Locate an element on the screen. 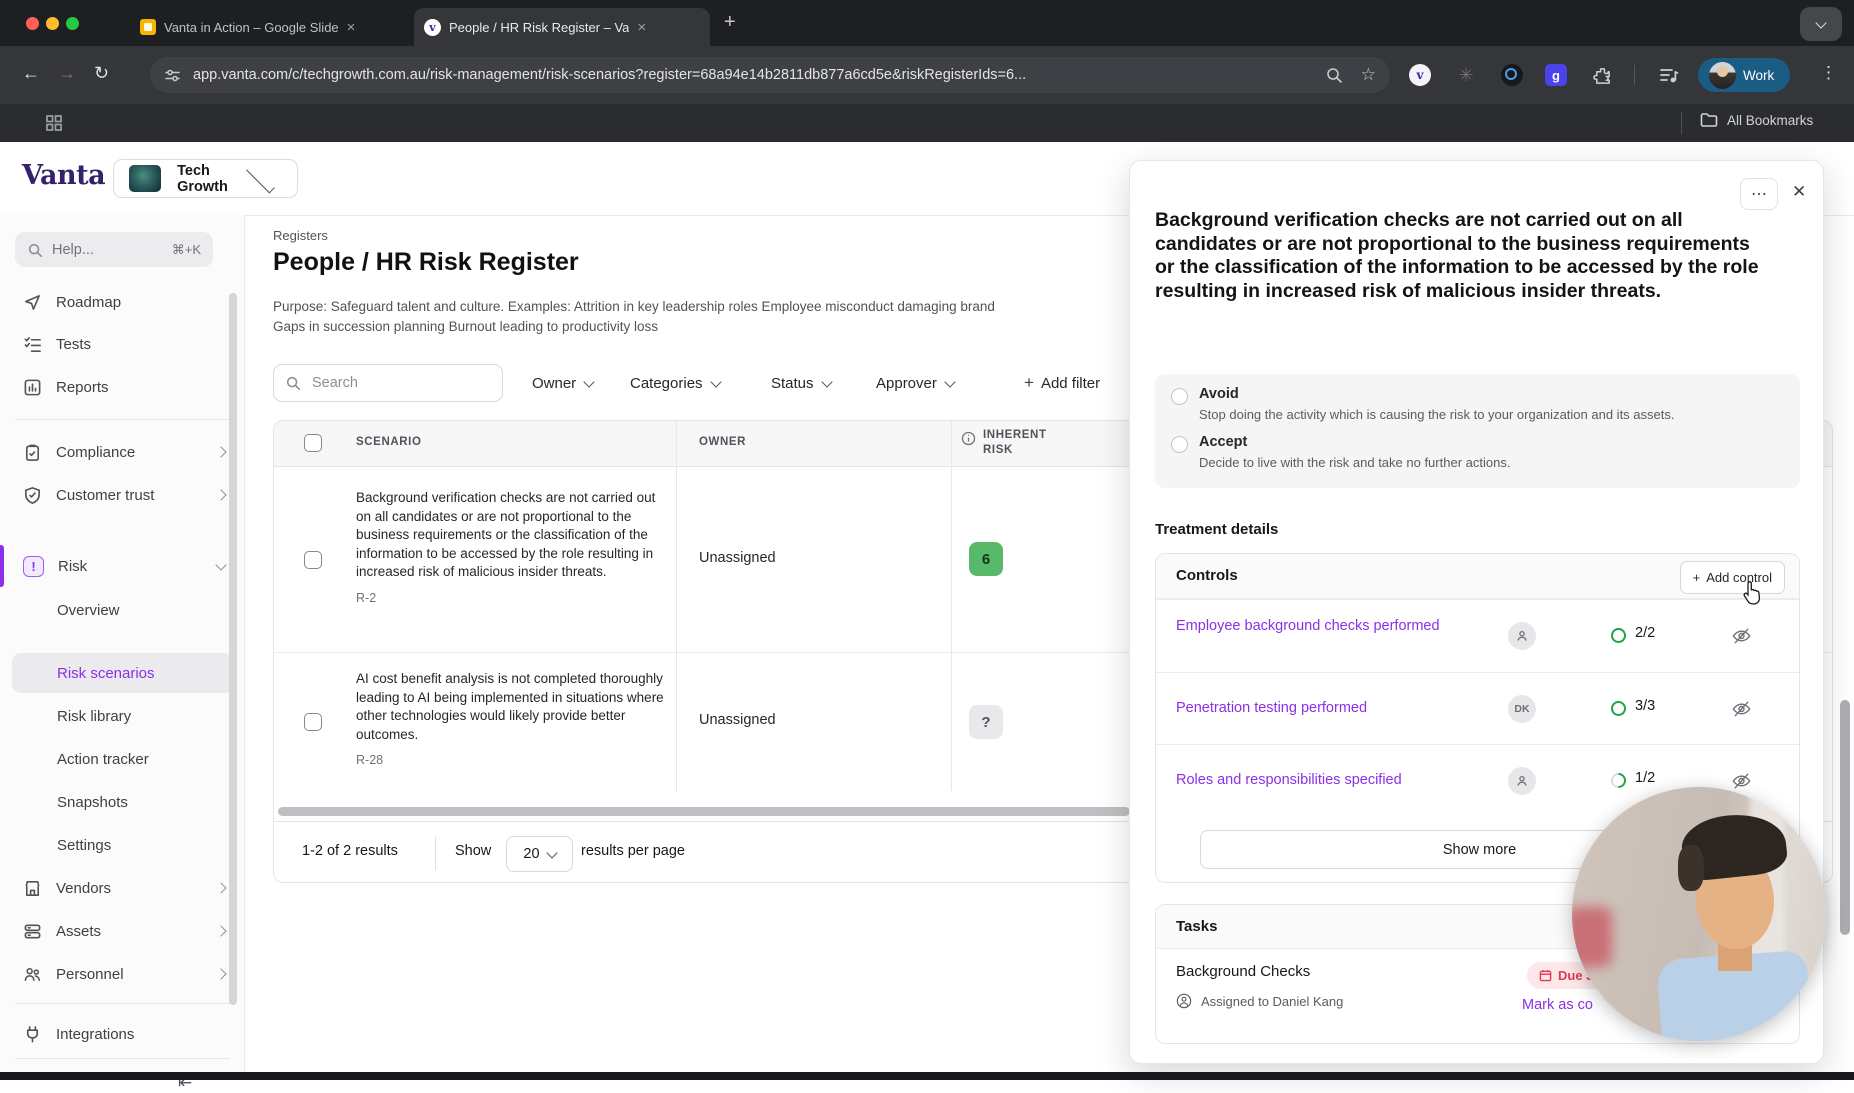  page-size-select: 20 is located at coordinates (539, 854).